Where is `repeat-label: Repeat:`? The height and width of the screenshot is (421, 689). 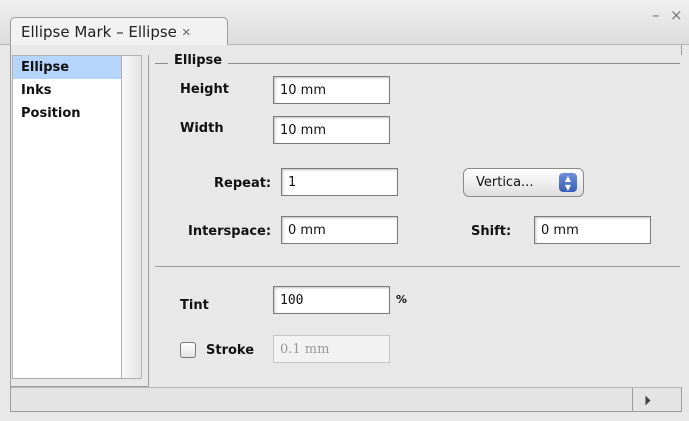 repeat-label: Repeat: is located at coordinates (243, 183).